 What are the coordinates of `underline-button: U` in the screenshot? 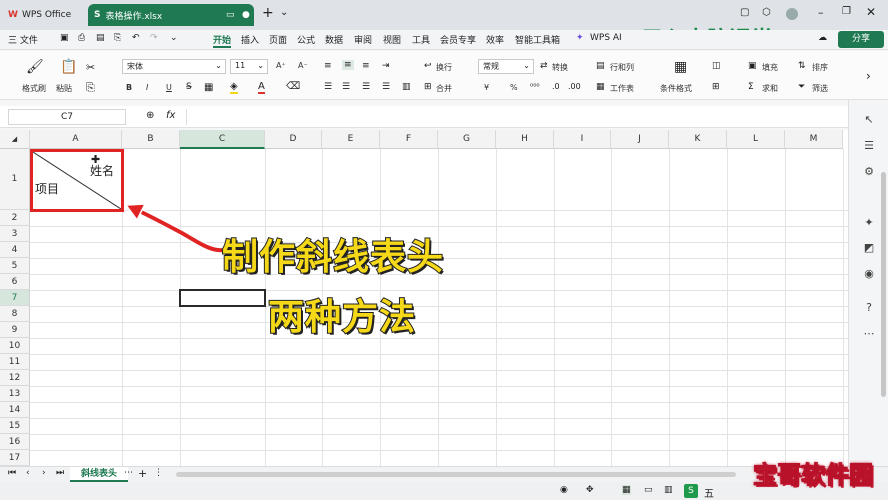 It's located at (169, 87).